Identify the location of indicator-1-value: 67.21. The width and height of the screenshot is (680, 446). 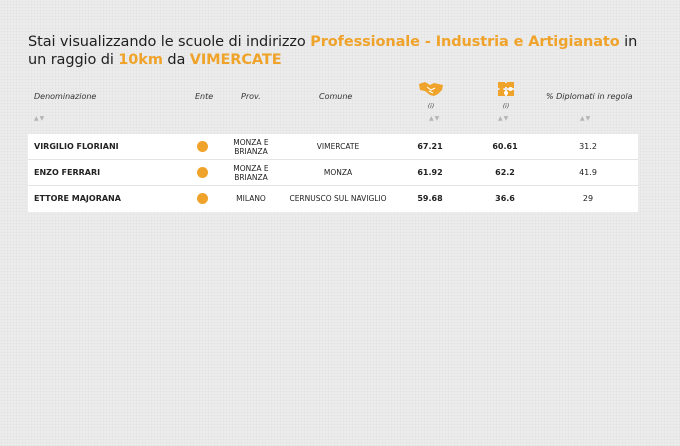
(430, 146).